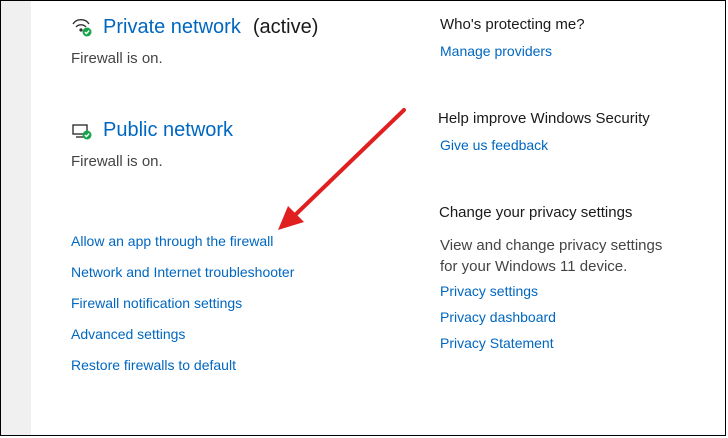 This screenshot has height=438, width=728. Describe the element at coordinates (544, 118) in the screenshot. I see `improve-heading: Help improve Windows Security` at that location.